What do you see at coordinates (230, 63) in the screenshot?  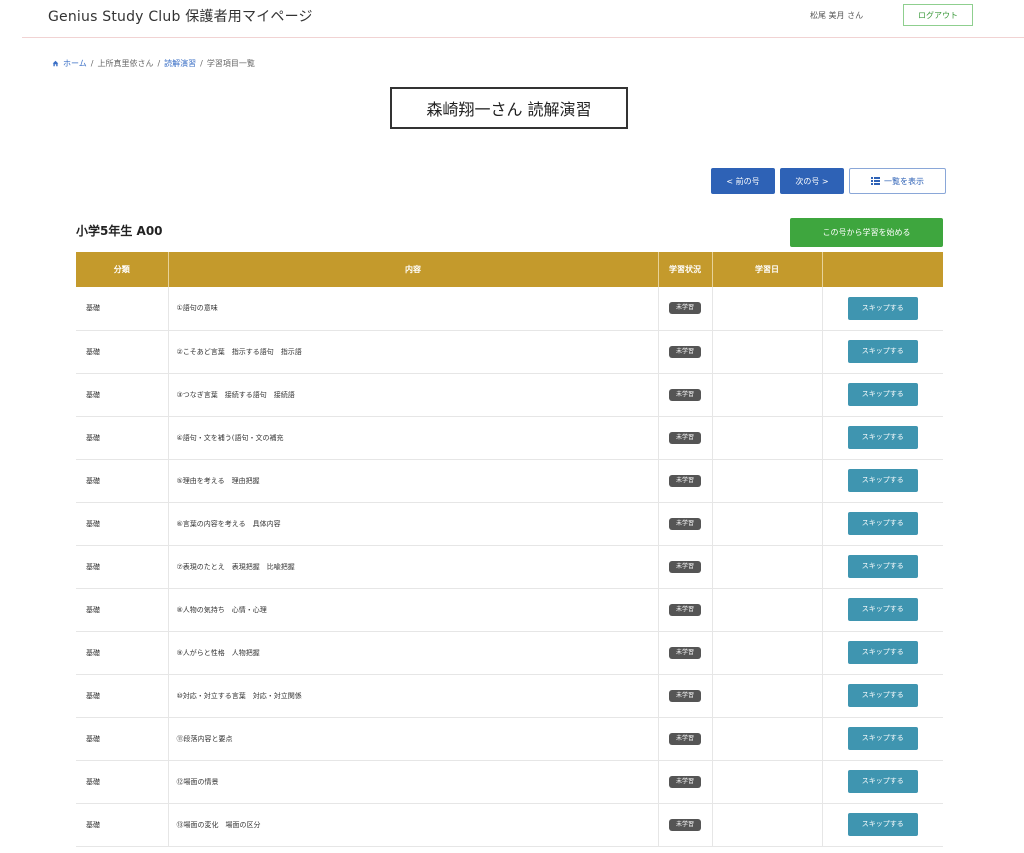 I see `breadcrumb-current: 学習項目一覧` at bounding box center [230, 63].